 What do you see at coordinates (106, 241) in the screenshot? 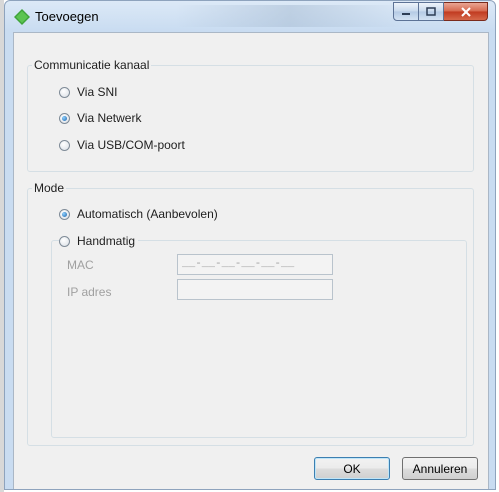
I see `radio-handmatig-label: Handmatig` at bounding box center [106, 241].